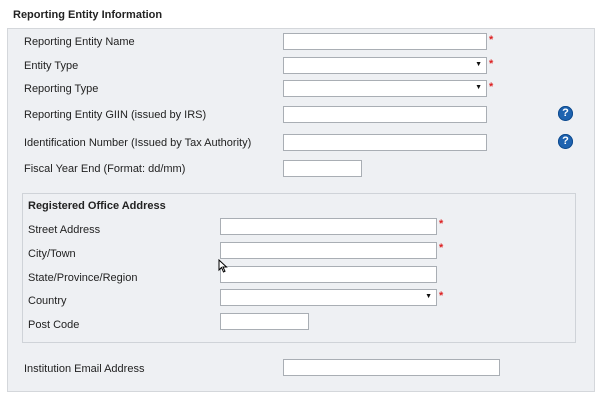 This screenshot has height=396, width=602. I want to click on id-number-input, so click(385, 142).